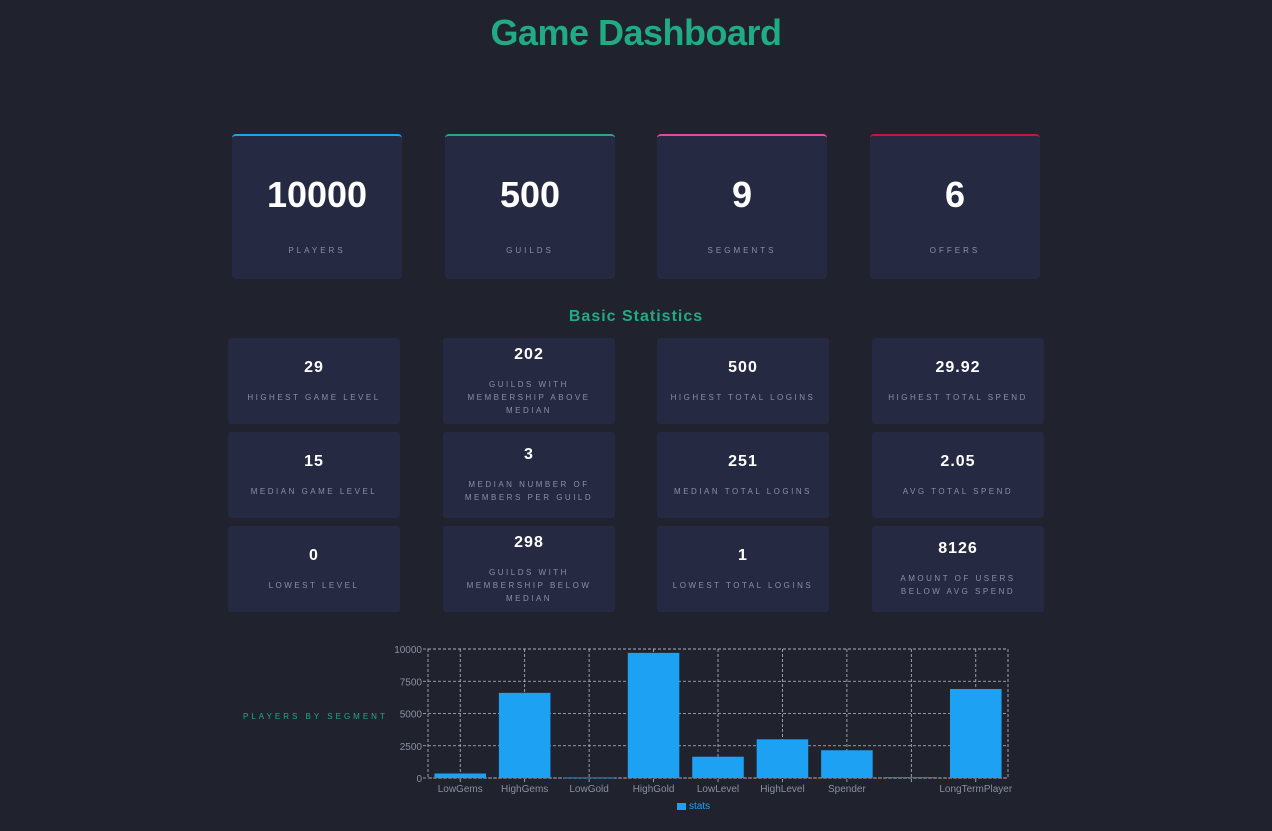  Describe the element at coordinates (589, 778) in the screenshot. I see `bar-lowgold` at that location.